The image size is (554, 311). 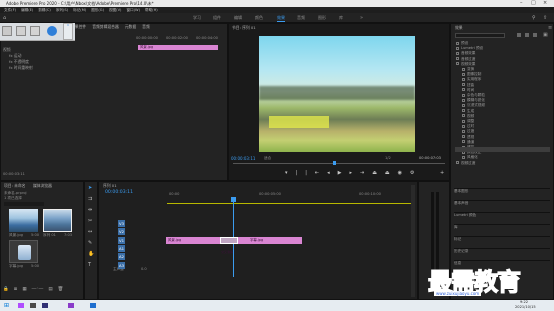 I want to click on timeline-transition: 交叉溶解, so click(x=229, y=245).